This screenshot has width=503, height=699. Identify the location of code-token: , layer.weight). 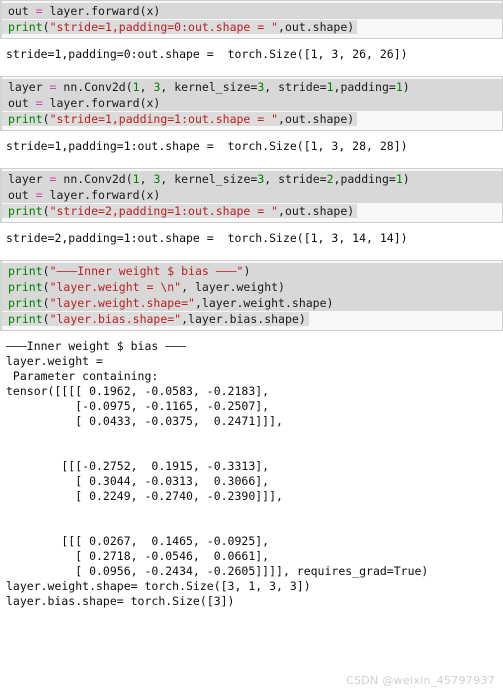
(233, 287).